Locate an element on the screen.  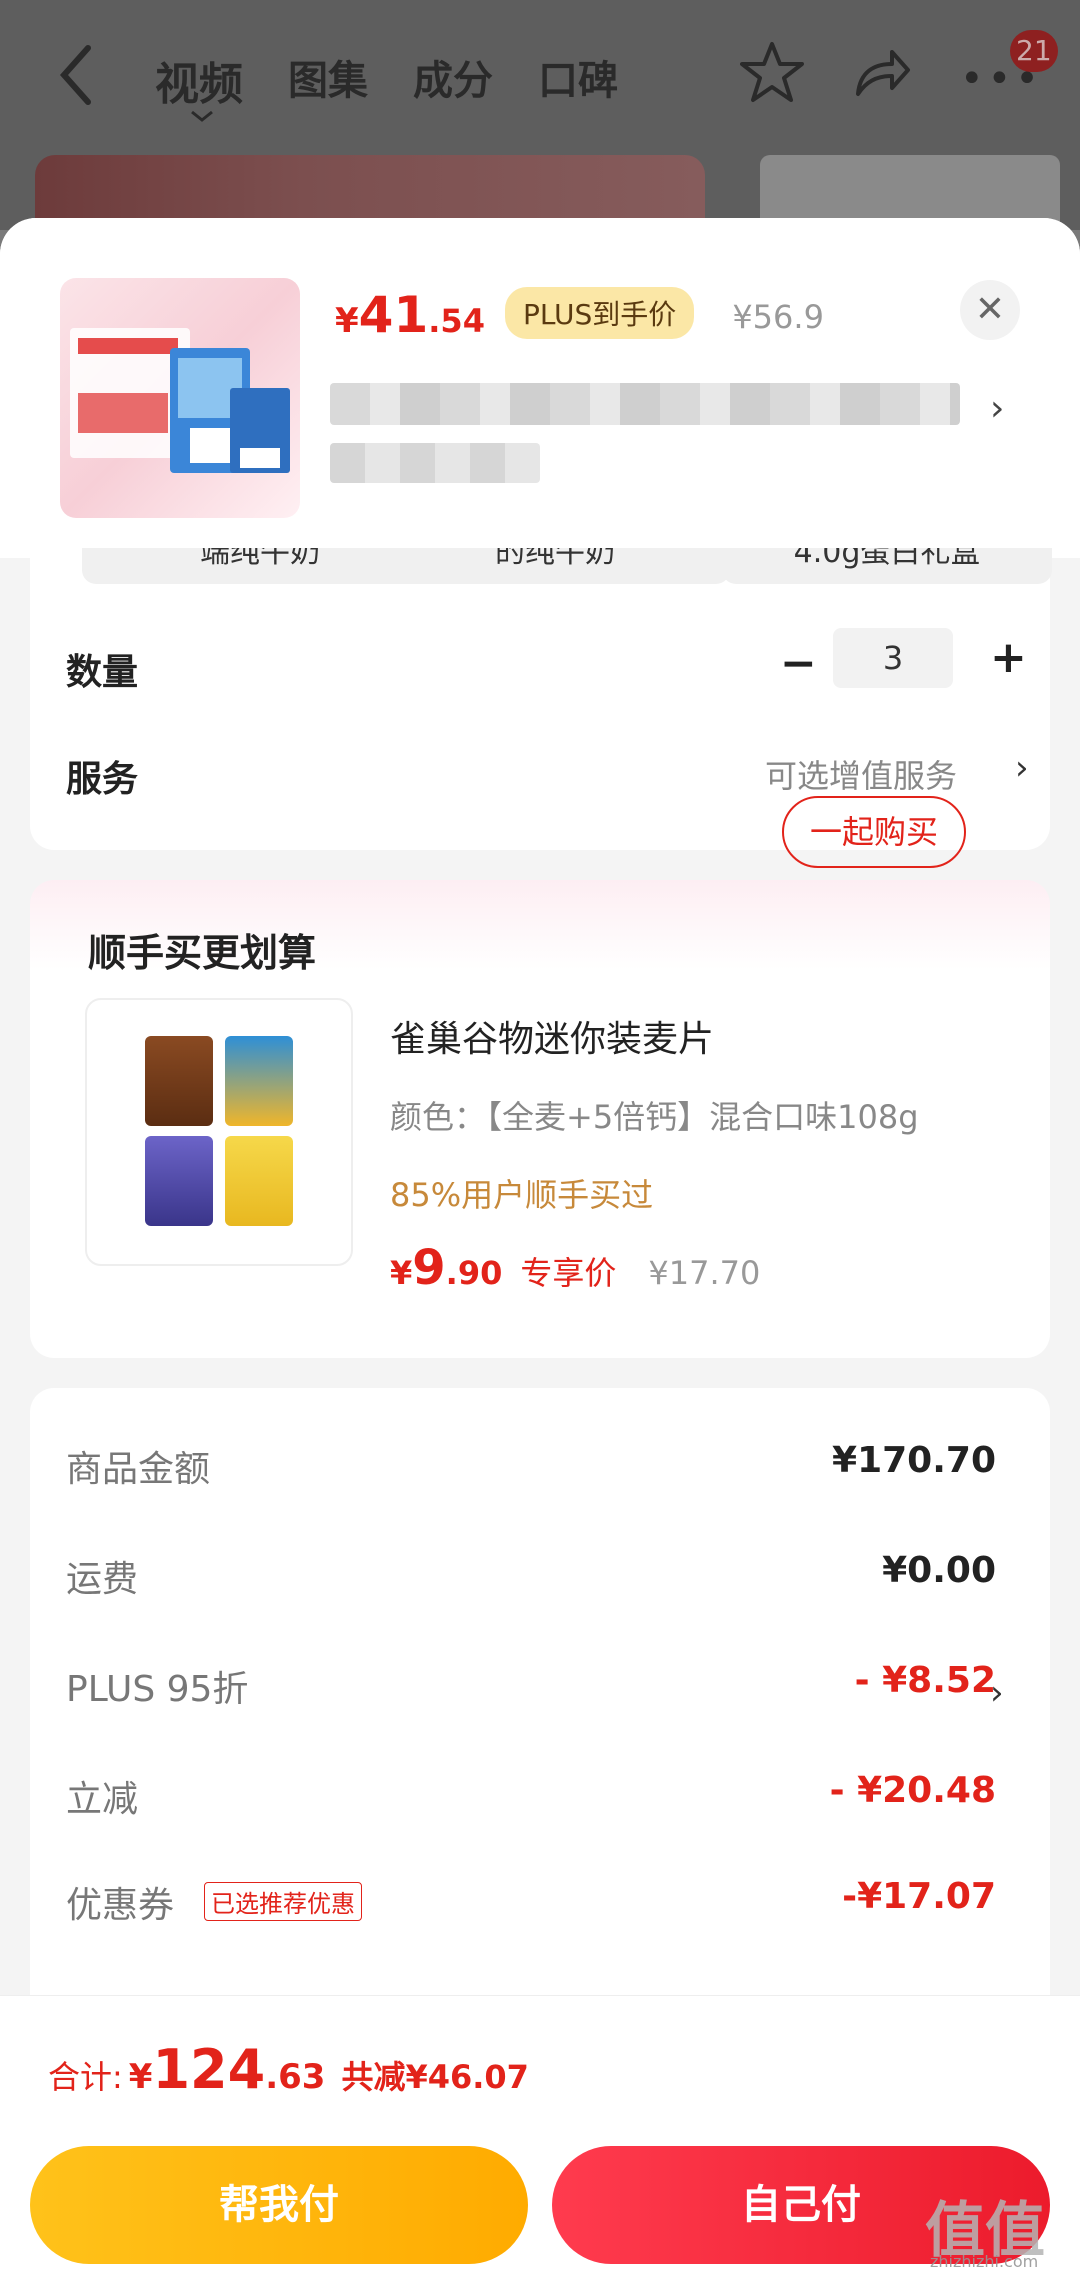
checkout-bar: 合计: ¥ 124 .63 共减¥46.07 帮我付 自己付 is located at coordinates (540, 2135).